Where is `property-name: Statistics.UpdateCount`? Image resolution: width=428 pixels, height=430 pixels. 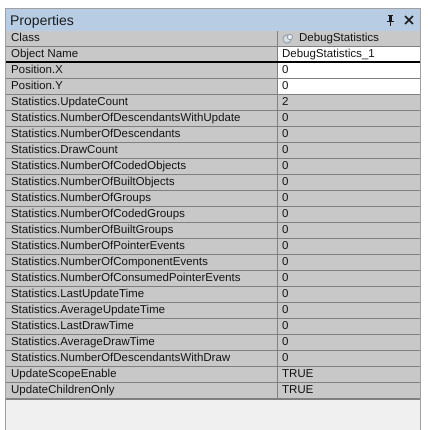 property-name: Statistics.UpdateCount is located at coordinates (142, 102).